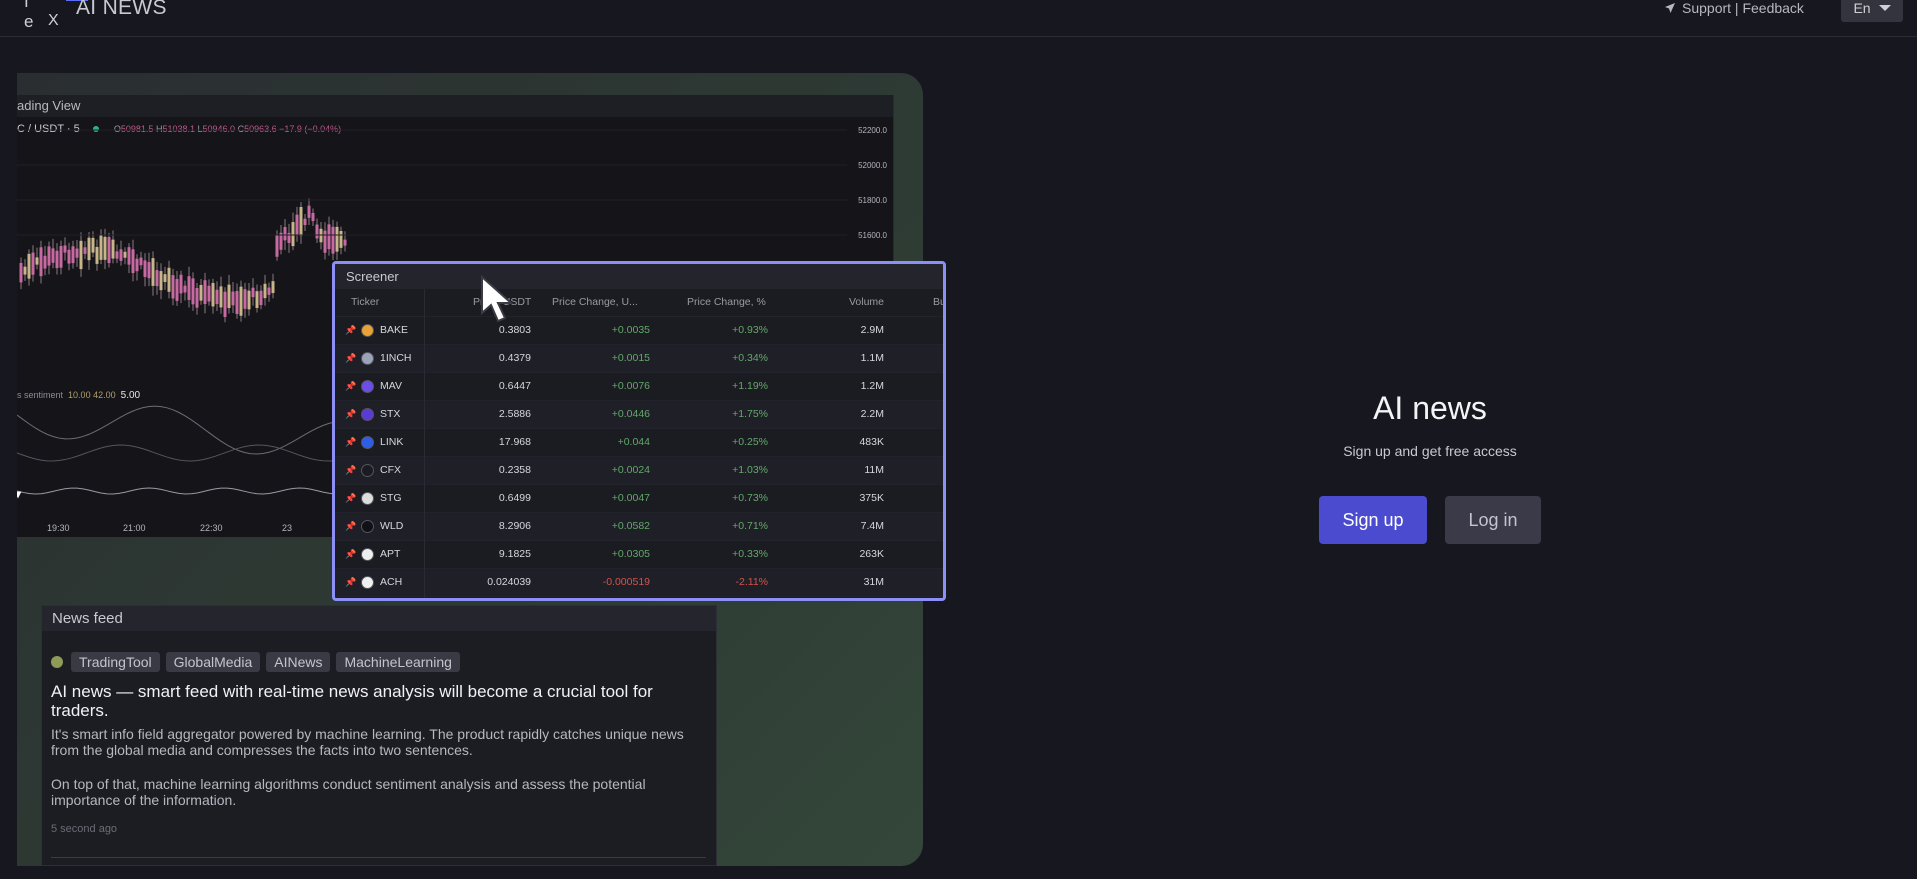  Describe the element at coordinates (514, 442) in the screenshot. I see `price-cell: 17.968` at that location.